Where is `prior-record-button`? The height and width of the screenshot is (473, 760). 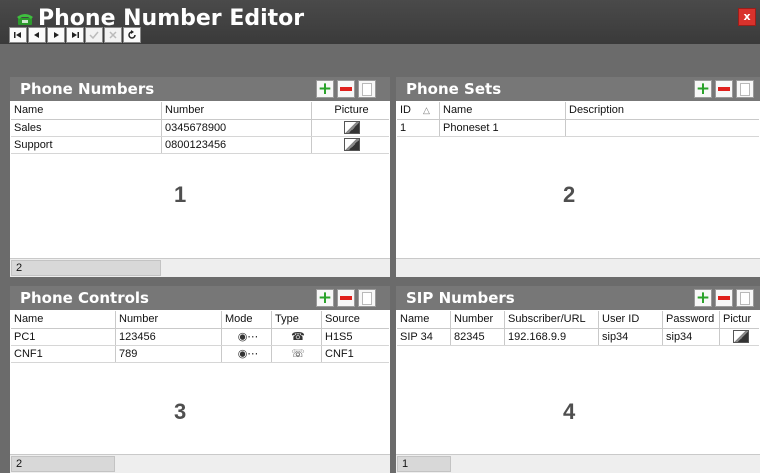
prior-record-button is located at coordinates (37, 35).